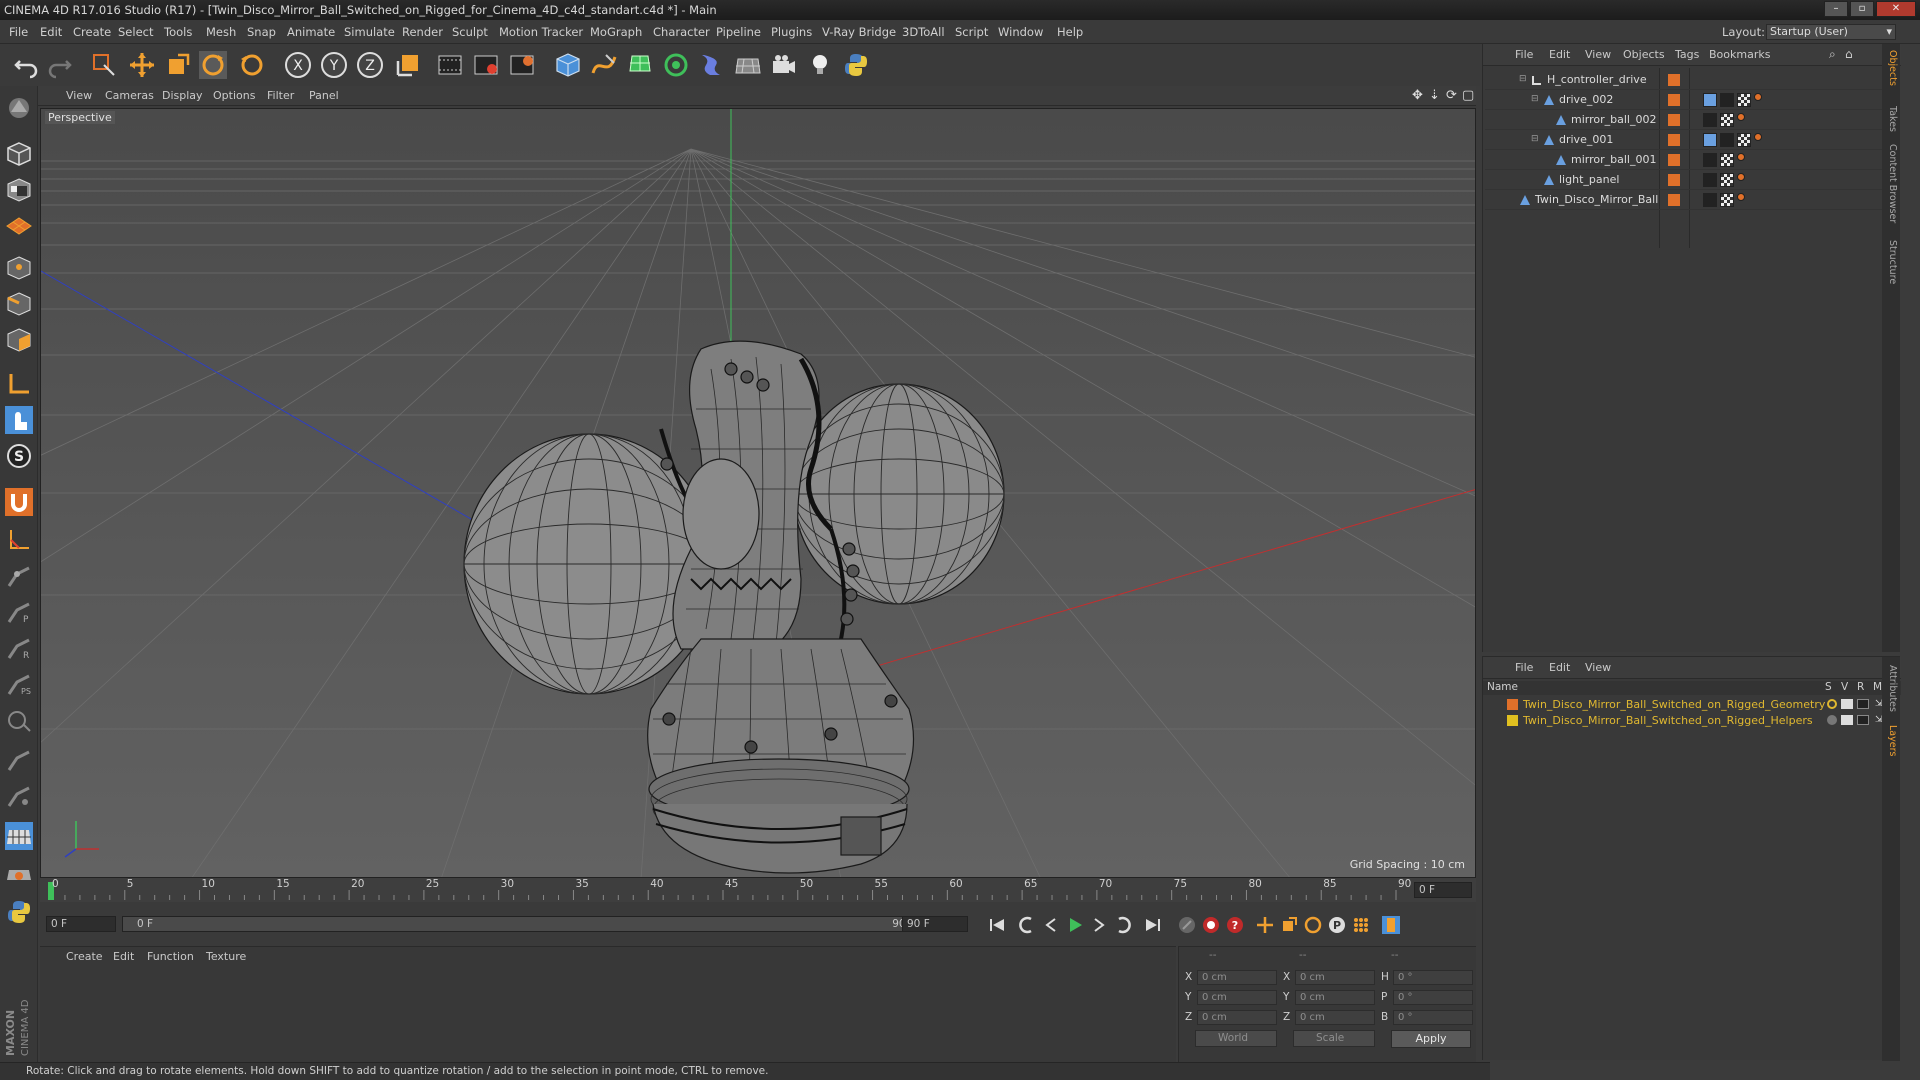 Image resolution: width=1920 pixels, height=1080 pixels. What do you see at coordinates (1361, 925) in the screenshot?
I see `key-pla-icon` at bounding box center [1361, 925].